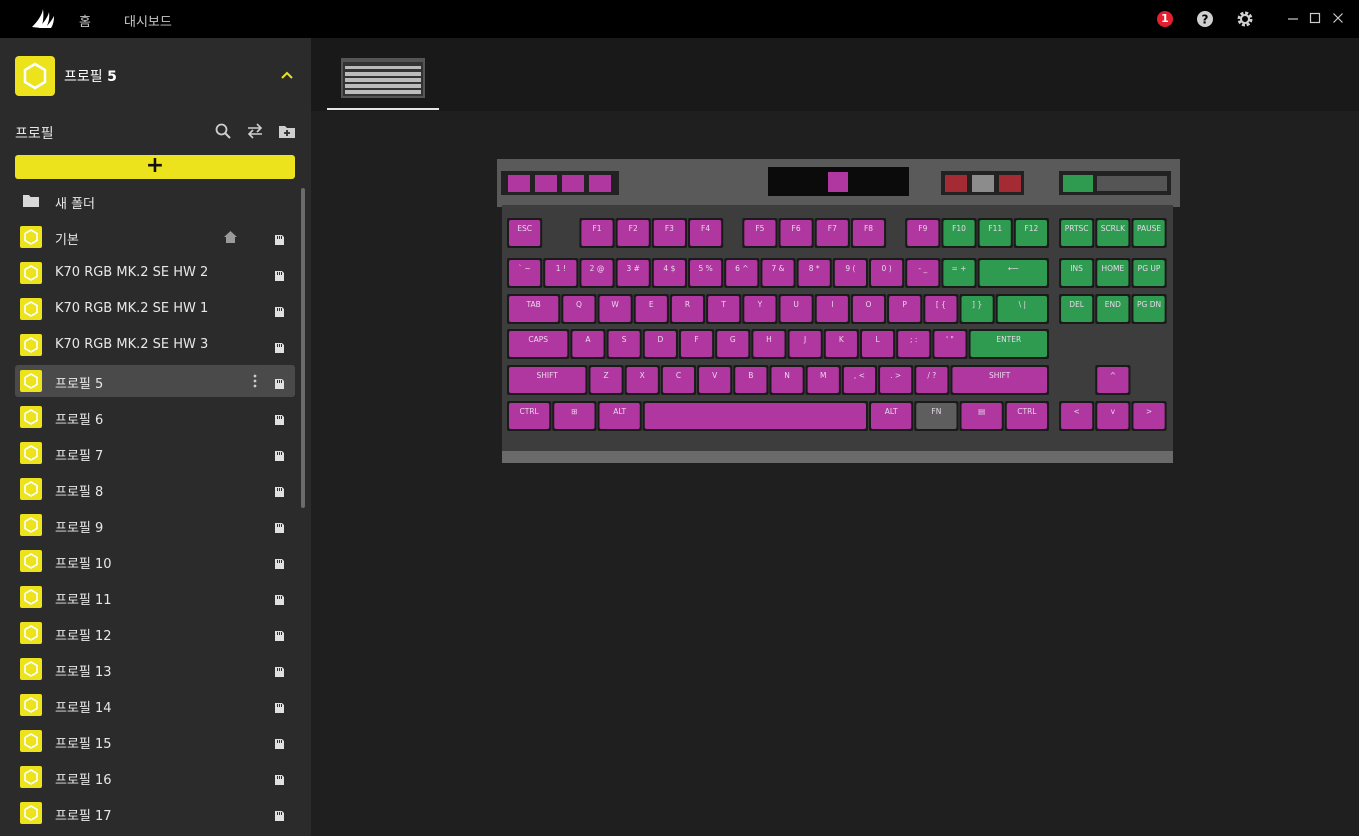 This screenshot has width=1359, height=836. I want to click on profile-item-label: 기본, so click(67, 240).